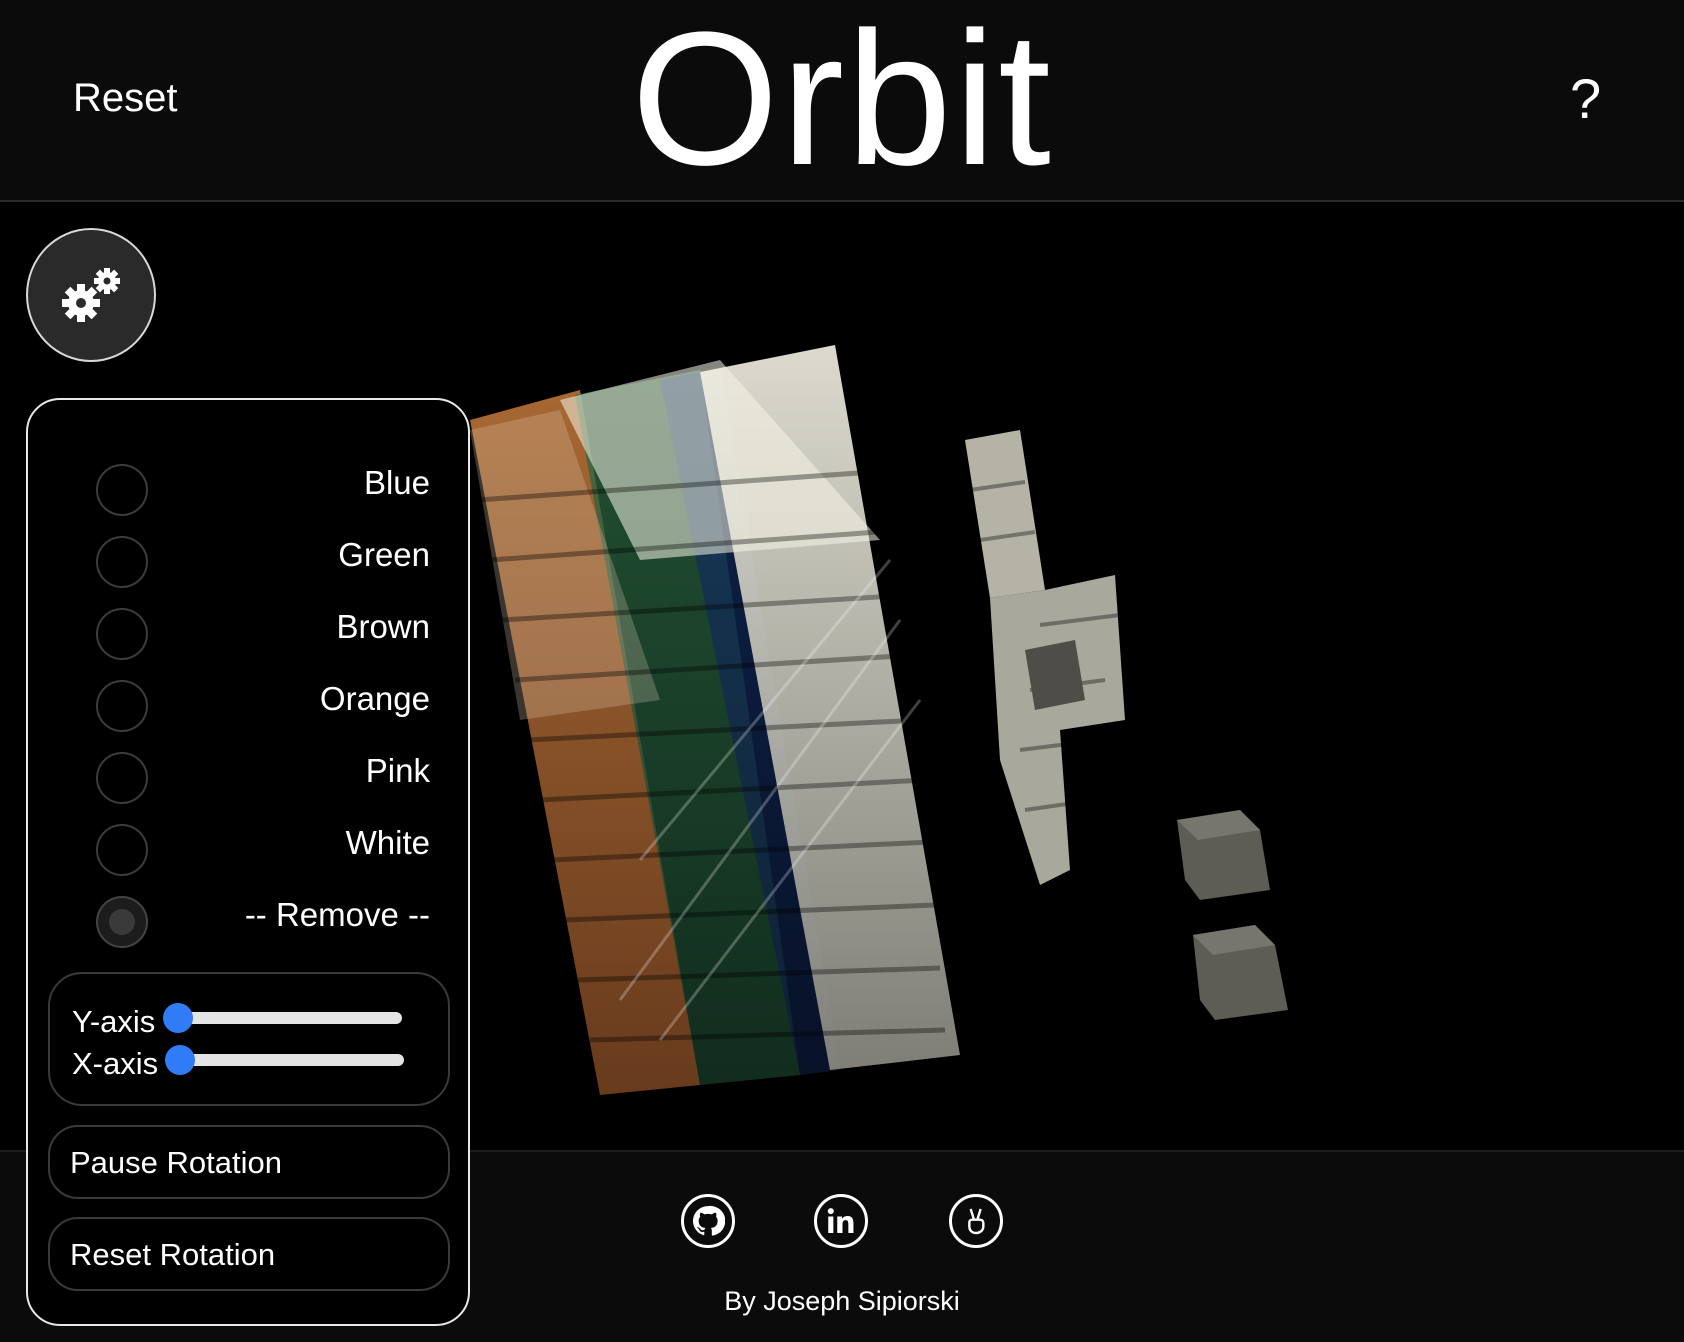 The height and width of the screenshot is (1342, 1684). I want to click on radio-blue, so click(122, 490).